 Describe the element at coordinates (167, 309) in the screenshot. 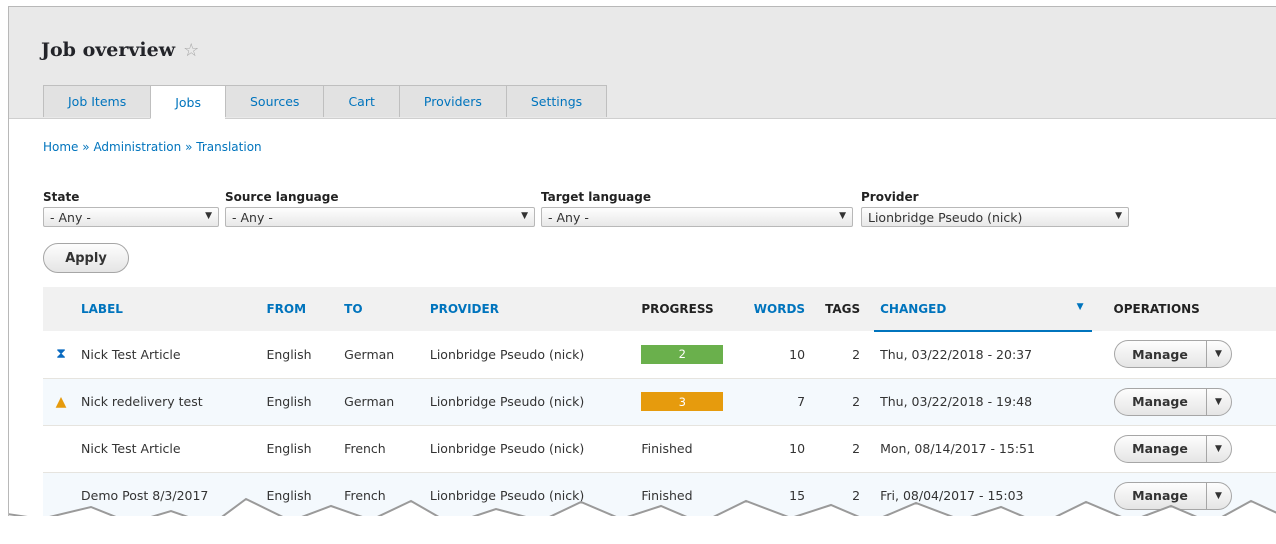

I see `label-column-header: LABEL` at that location.